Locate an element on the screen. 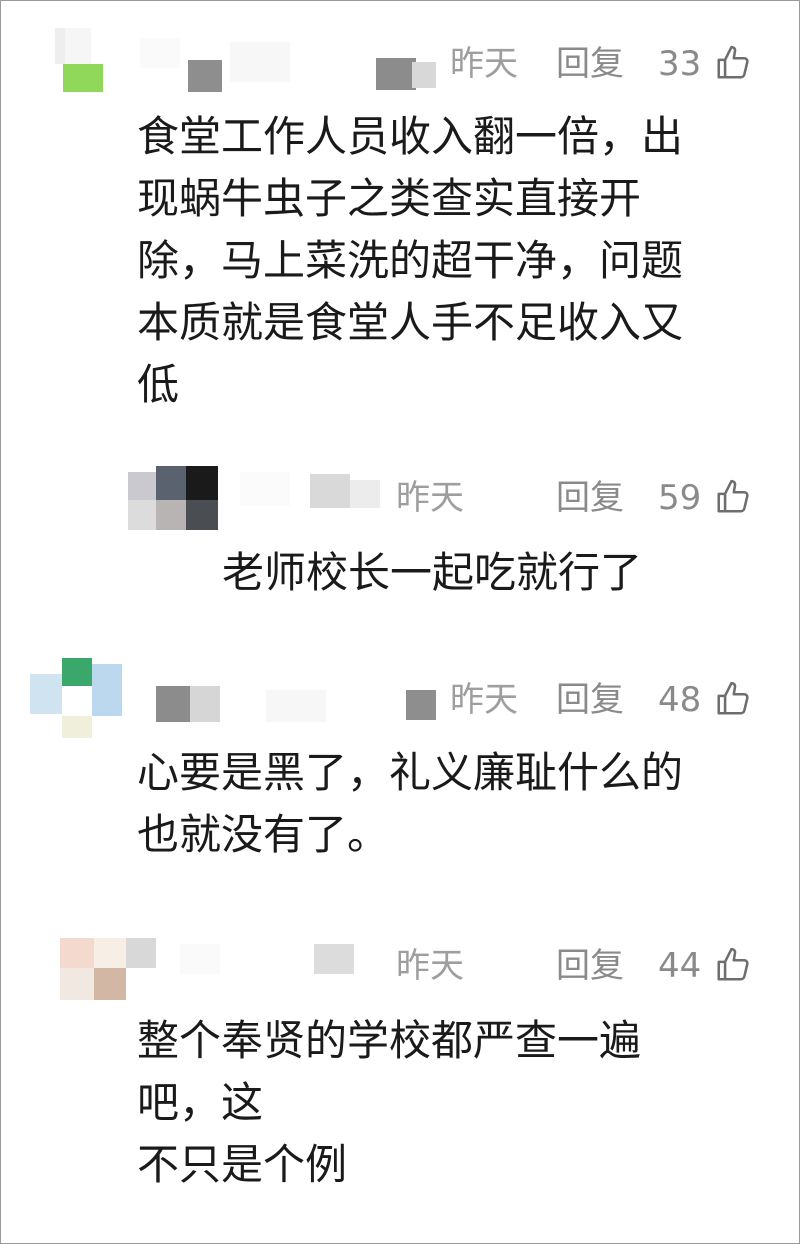 This screenshot has width=800, height=1244. comment-text: 老师校长一起吃就行了 is located at coordinates (432, 572).